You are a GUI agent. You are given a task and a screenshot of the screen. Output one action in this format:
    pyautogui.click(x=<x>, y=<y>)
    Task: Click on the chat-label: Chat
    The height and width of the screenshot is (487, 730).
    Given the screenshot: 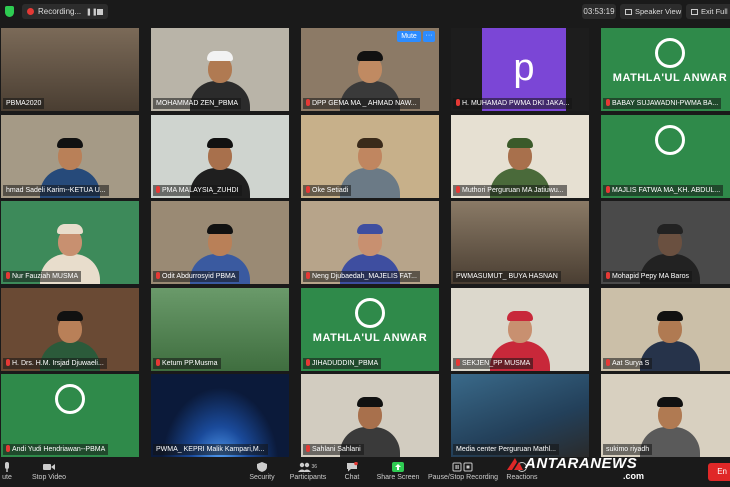 What is the action you would take?
    pyautogui.click(x=352, y=477)
    